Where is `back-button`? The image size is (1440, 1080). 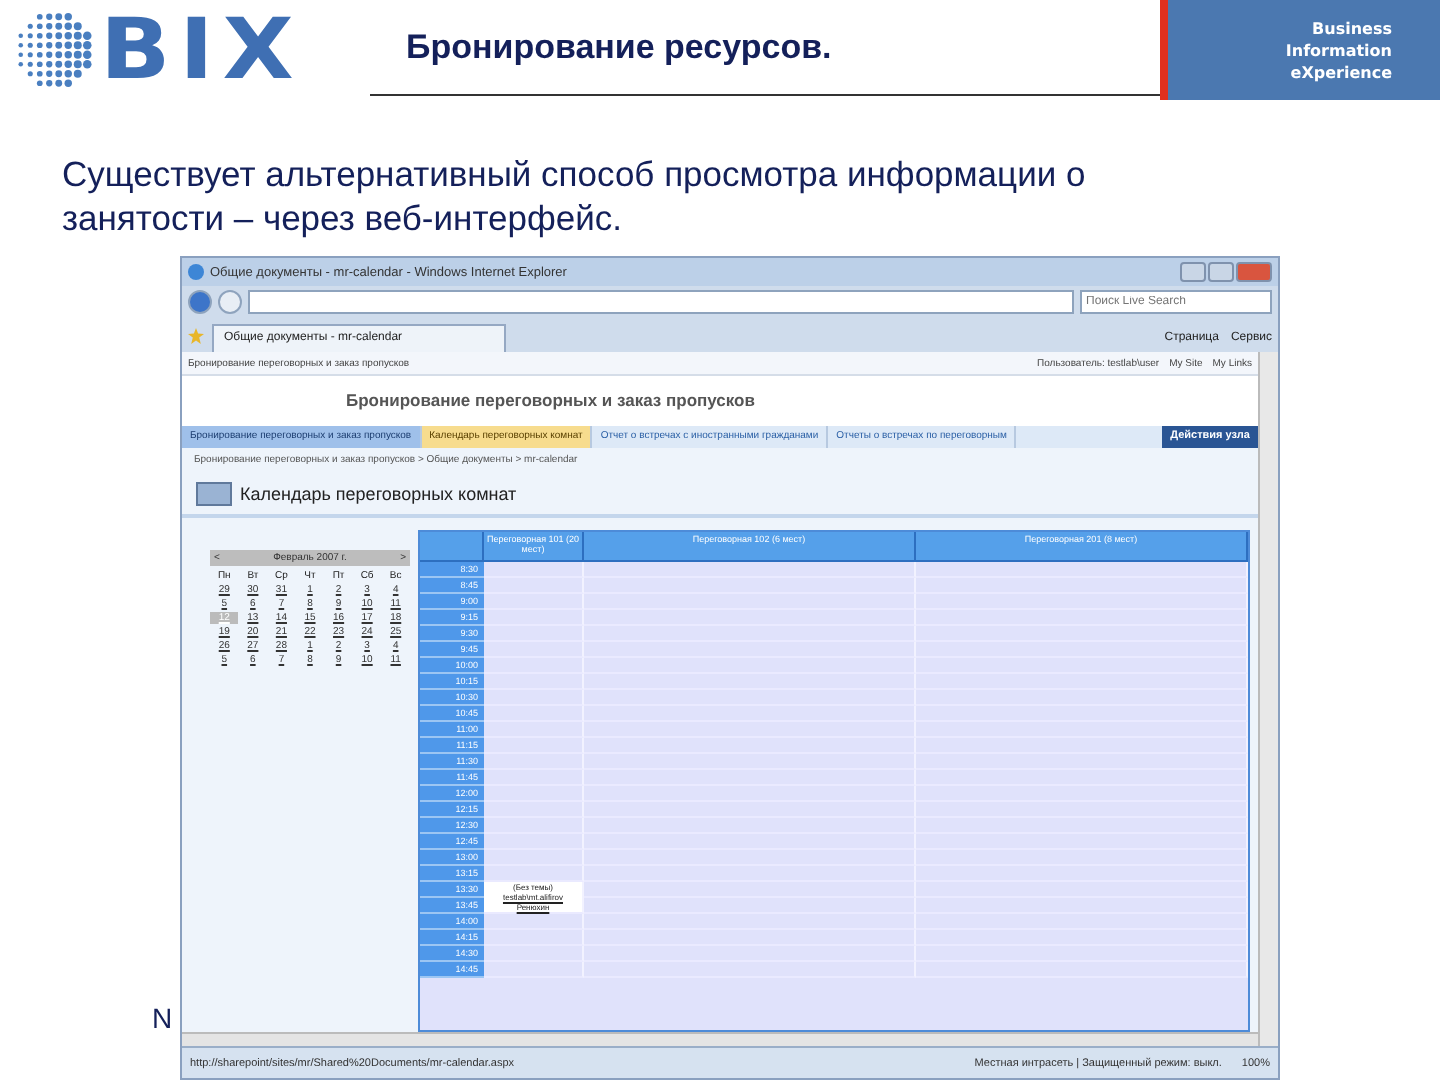 back-button is located at coordinates (200, 302).